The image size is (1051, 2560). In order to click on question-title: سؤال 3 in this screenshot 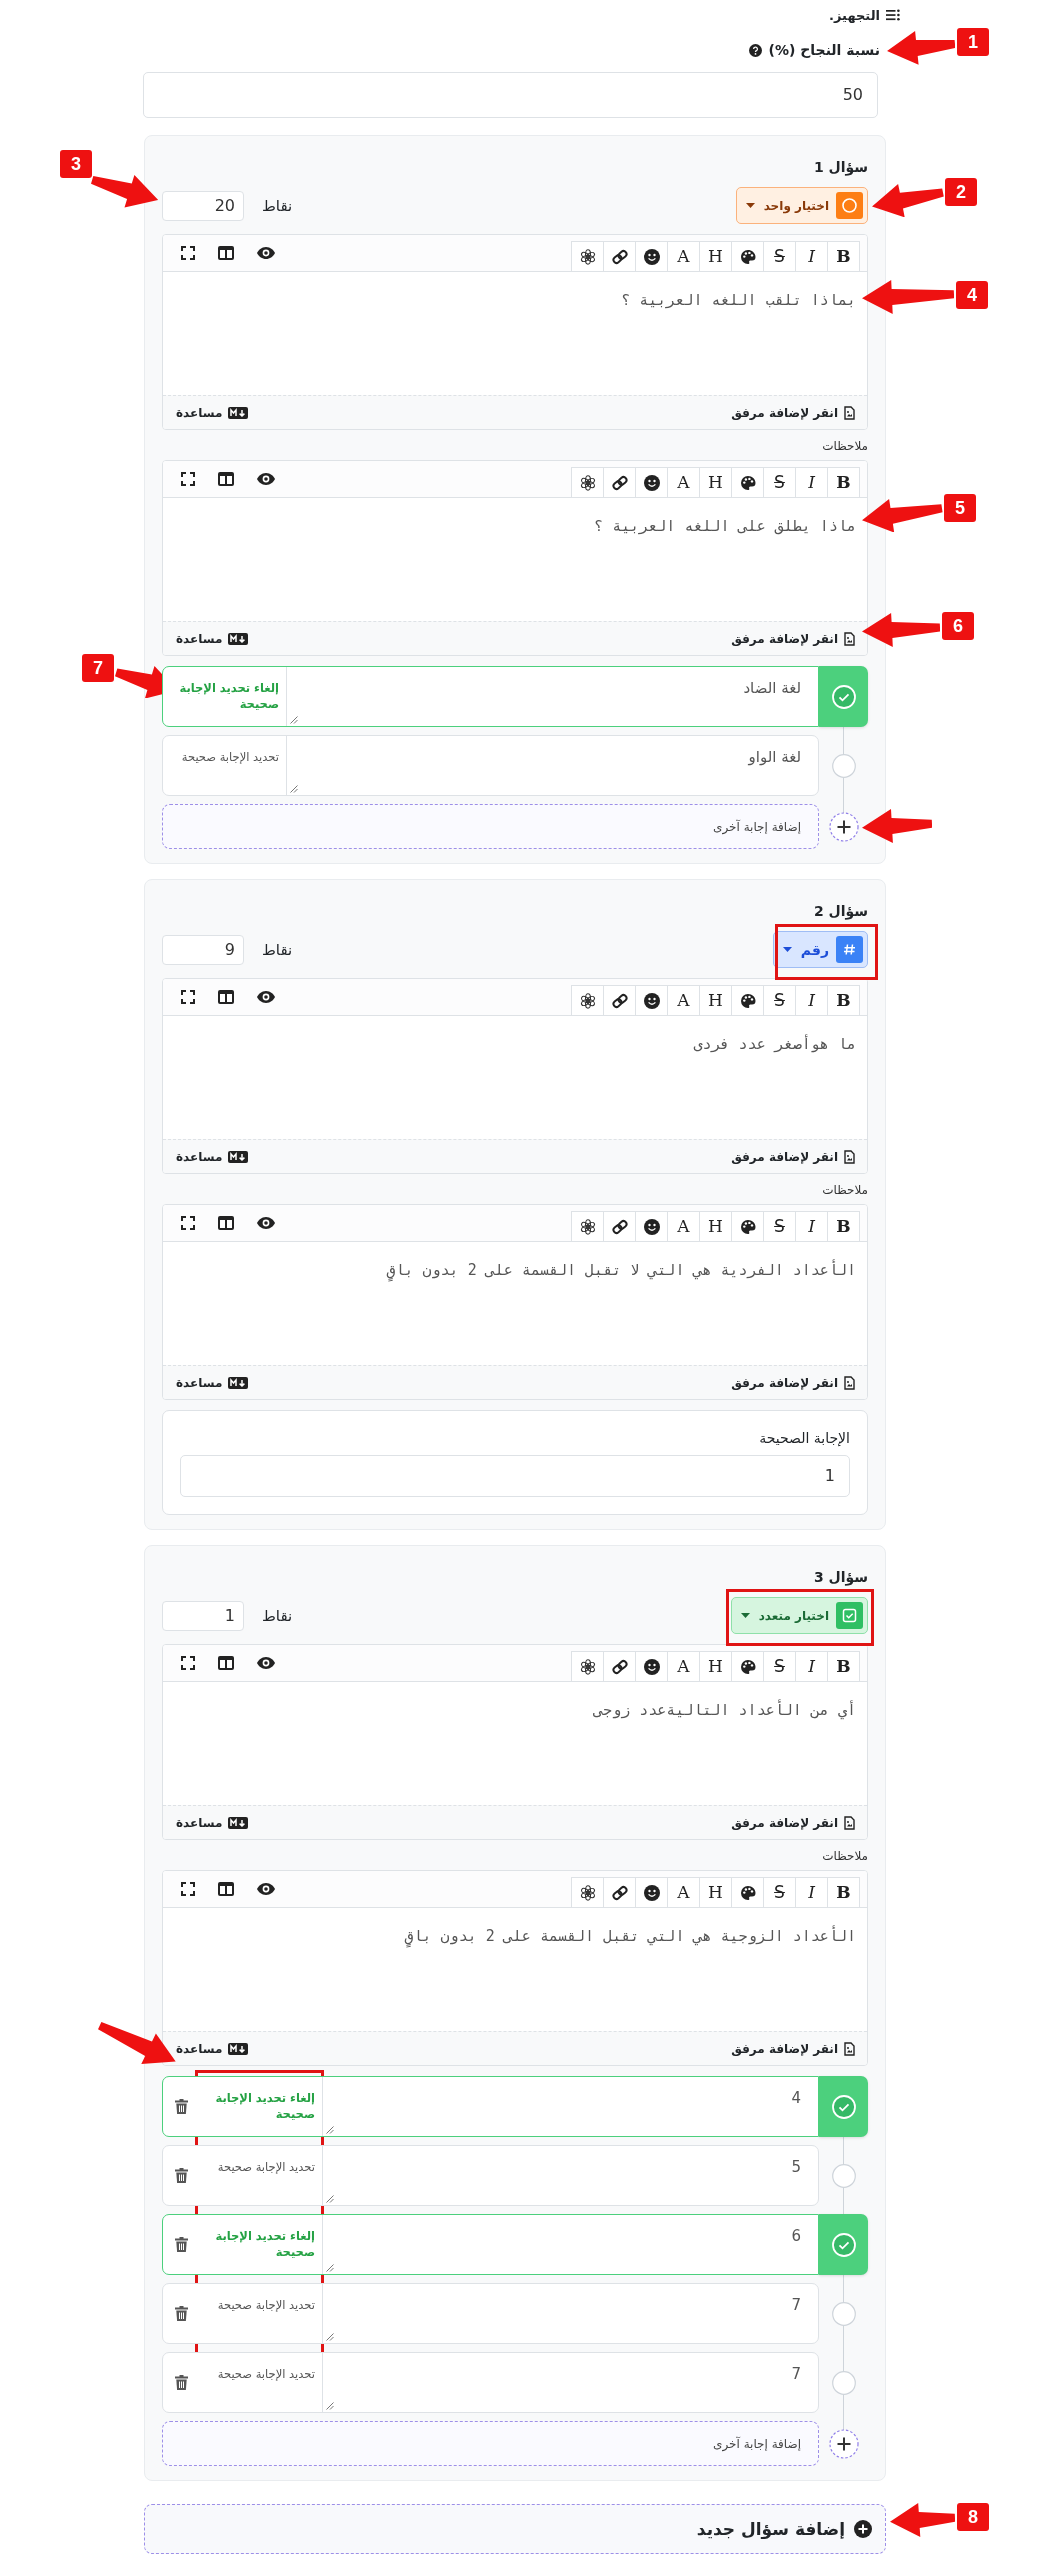, I will do `click(840, 1577)`.